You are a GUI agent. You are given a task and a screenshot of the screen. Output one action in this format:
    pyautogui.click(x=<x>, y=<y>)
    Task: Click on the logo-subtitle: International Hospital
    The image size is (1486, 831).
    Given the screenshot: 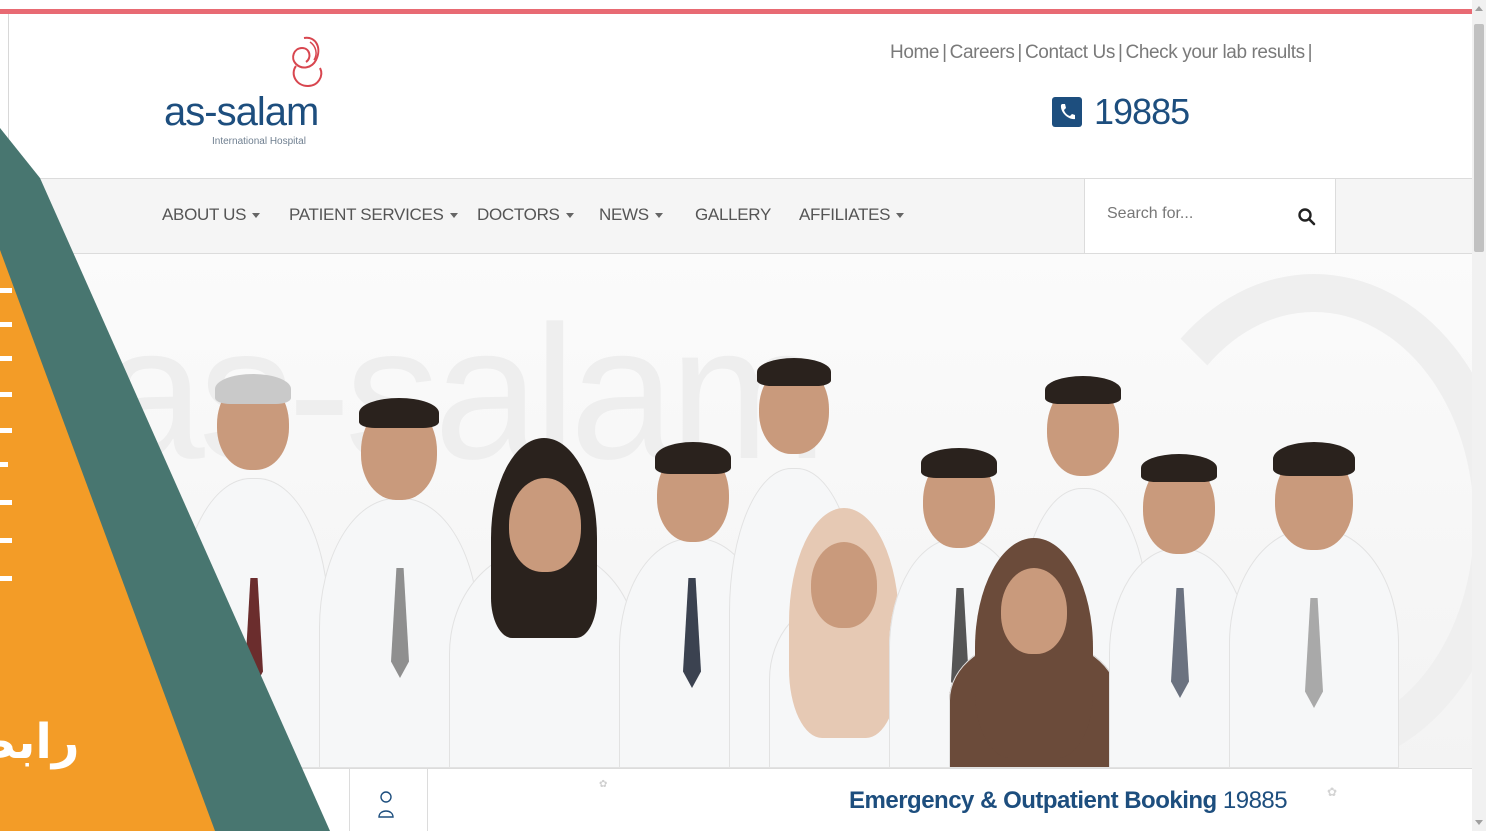 What is the action you would take?
    pyautogui.click(x=259, y=141)
    